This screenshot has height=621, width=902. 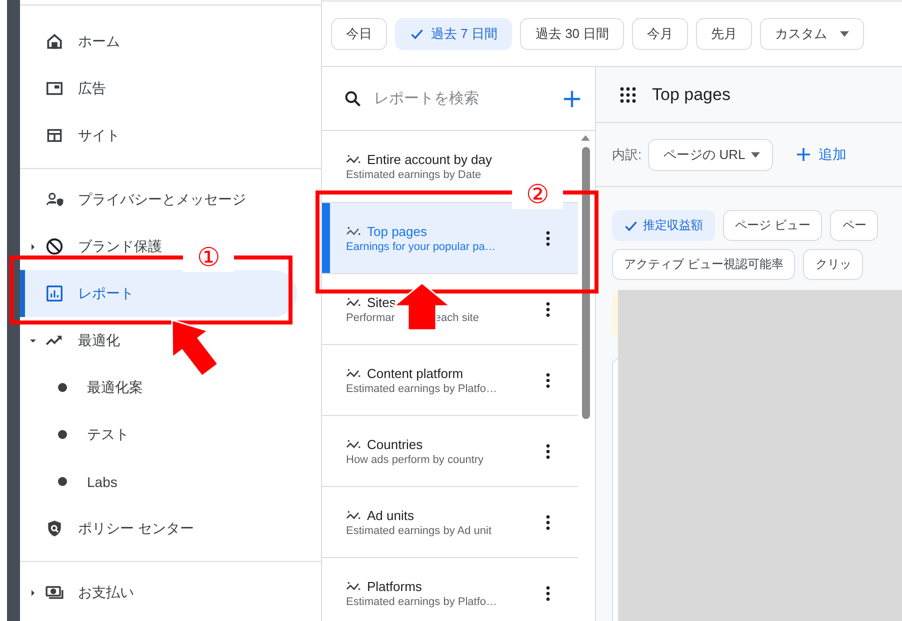 What do you see at coordinates (704, 264) in the screenshot?
I see `metric-chip: アクティブ ビュー視認可能率` at bounding box center [704, 264].